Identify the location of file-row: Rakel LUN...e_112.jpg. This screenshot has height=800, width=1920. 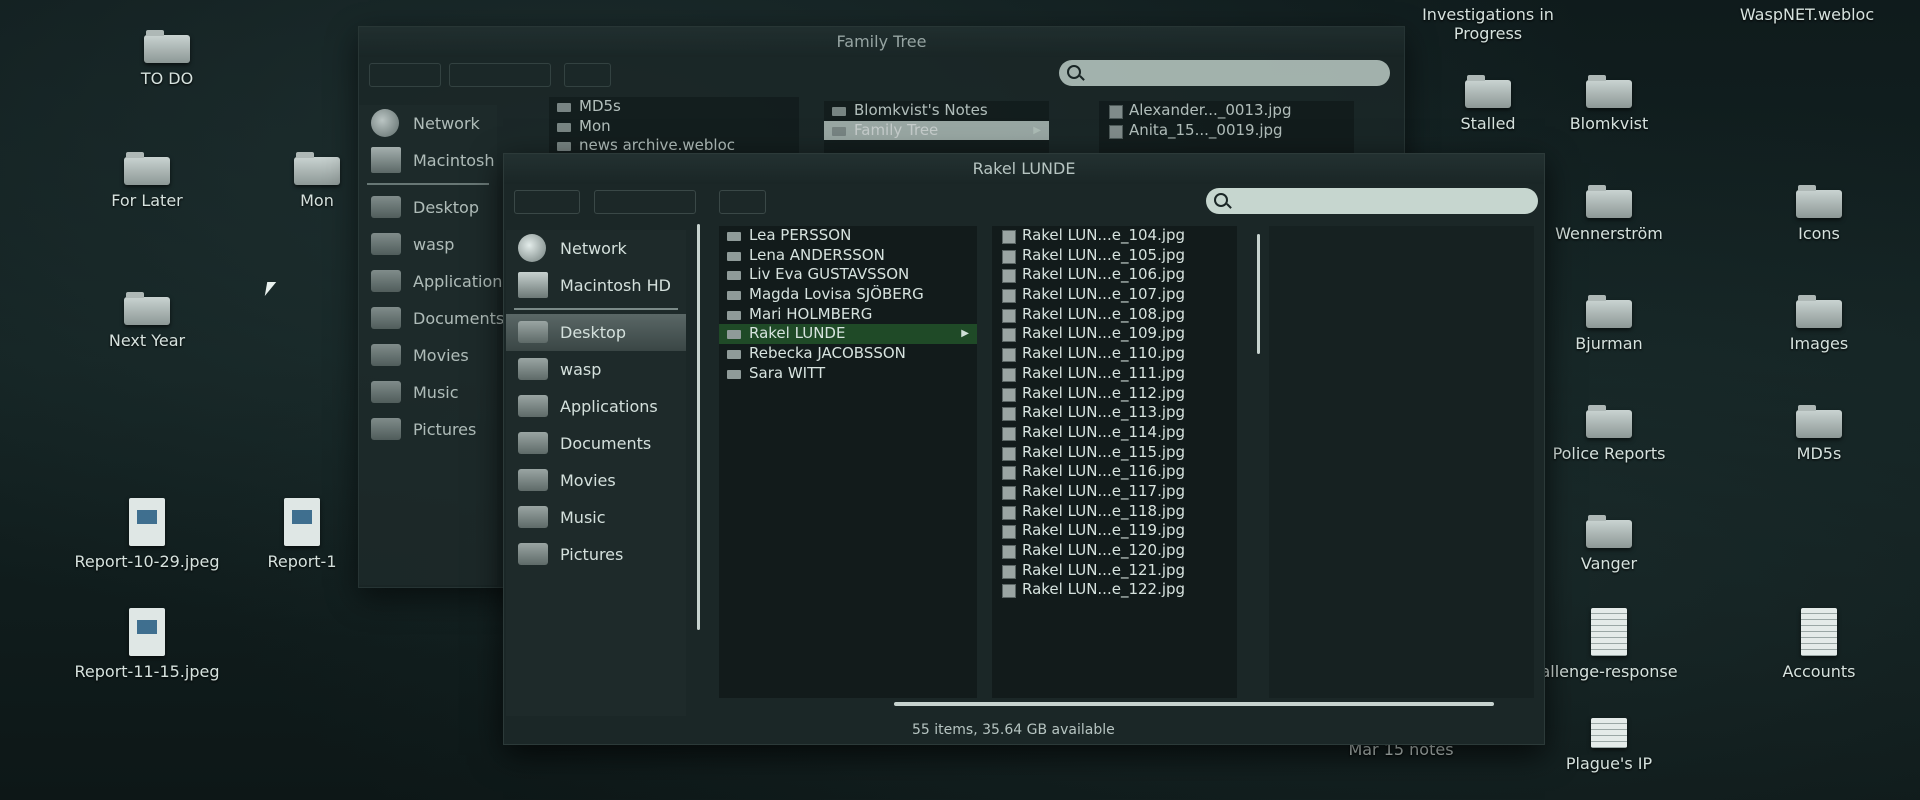
(1114, 394).